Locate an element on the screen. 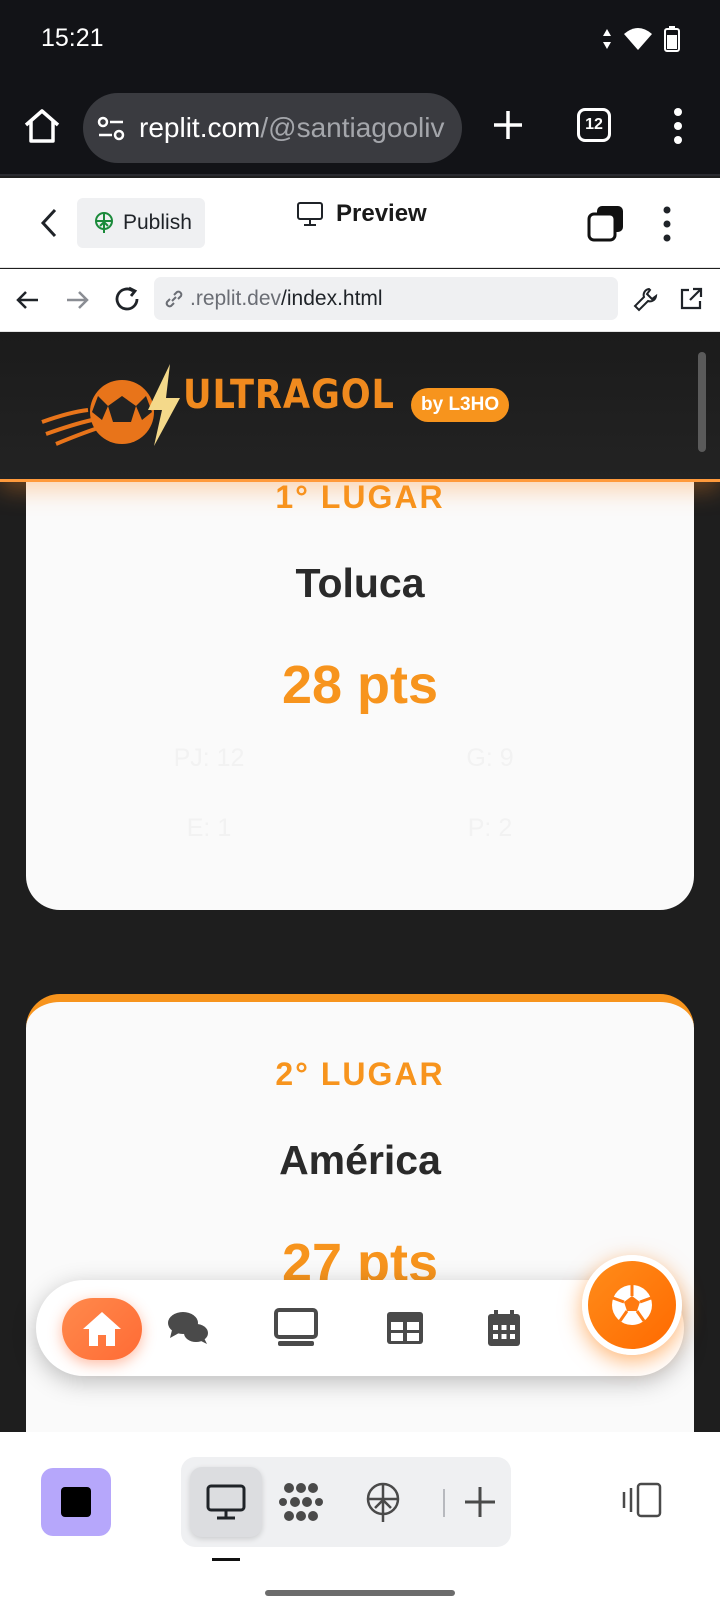 The height and width of the screenshot is (1612, 720). replit-header: Publish Preview is located at coordinates (360, 223).